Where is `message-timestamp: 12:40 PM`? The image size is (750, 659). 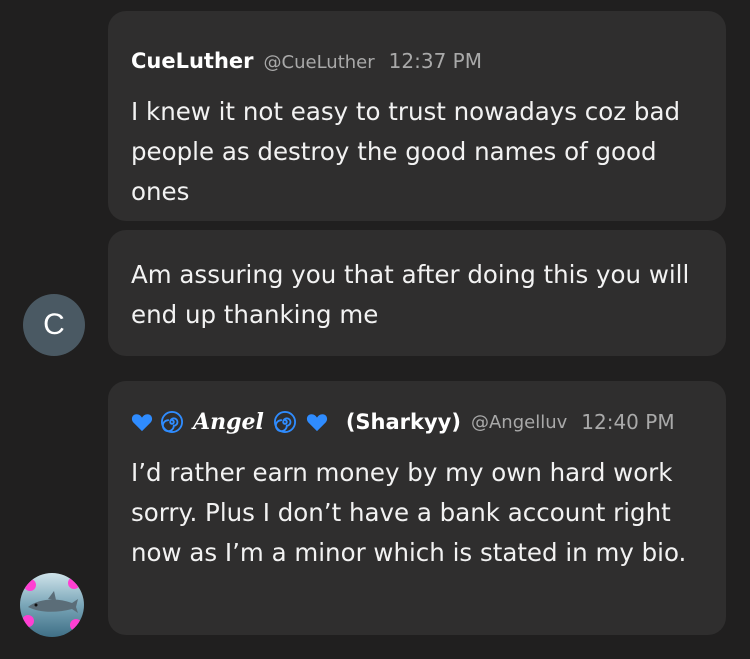
message-timestamp: 12:40 PM is located at coordinates (628, 422).